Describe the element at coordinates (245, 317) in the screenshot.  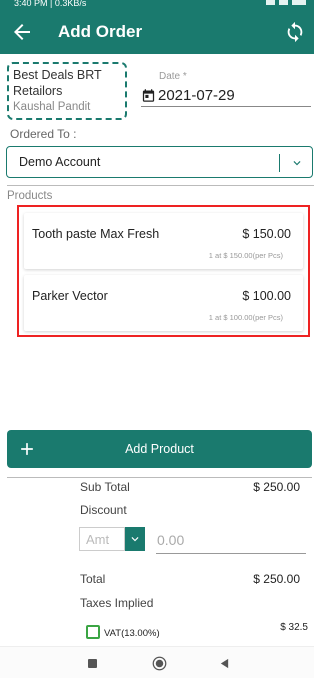
I see `product-detail: 1 at $ 100.00(per Pcs)` at that location.